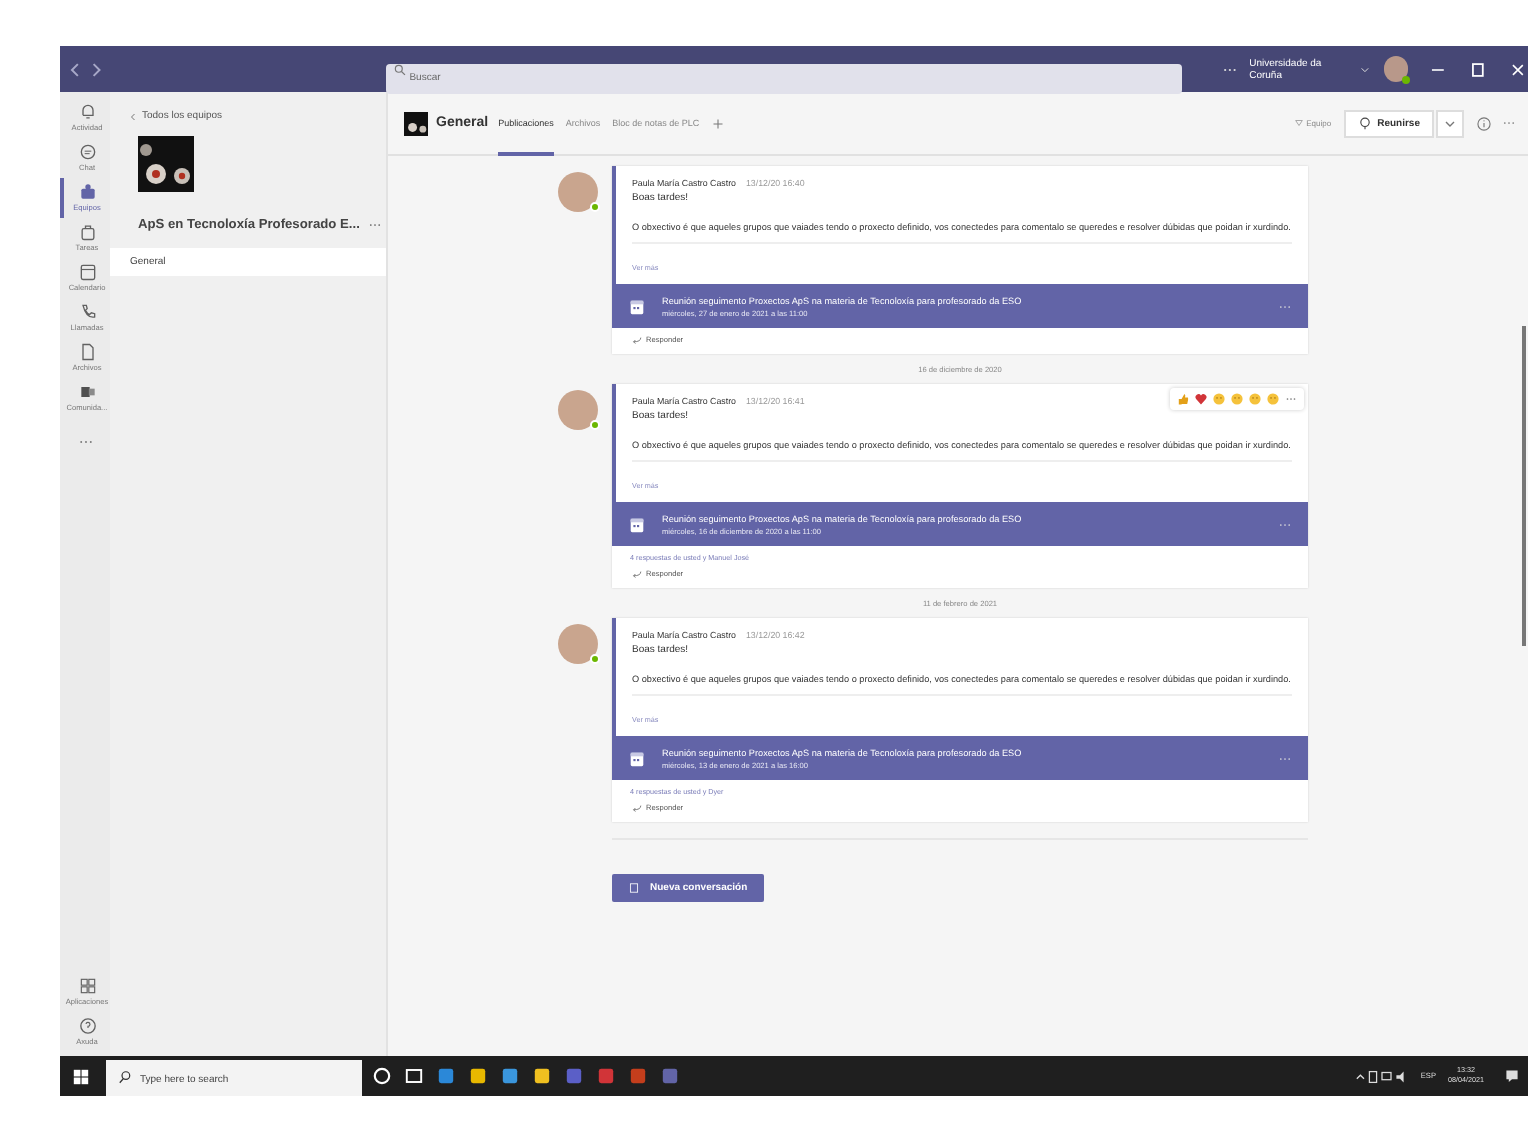 This screenshot has width=1528, height=1126. What do you see at coordinates (87, 192) in the screenshot?
I see `people-icon` at bounding box center [87, 192].